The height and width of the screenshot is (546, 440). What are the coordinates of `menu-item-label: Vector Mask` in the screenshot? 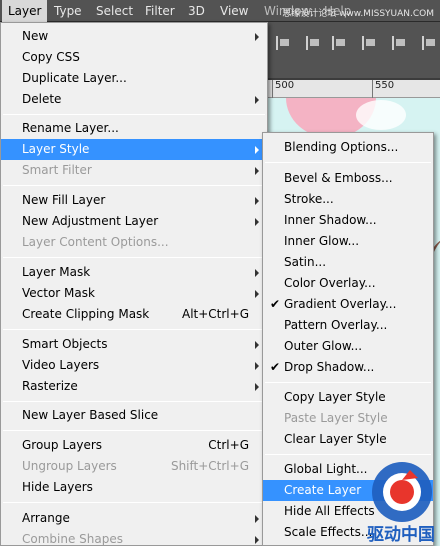 It's located at (58, 293).